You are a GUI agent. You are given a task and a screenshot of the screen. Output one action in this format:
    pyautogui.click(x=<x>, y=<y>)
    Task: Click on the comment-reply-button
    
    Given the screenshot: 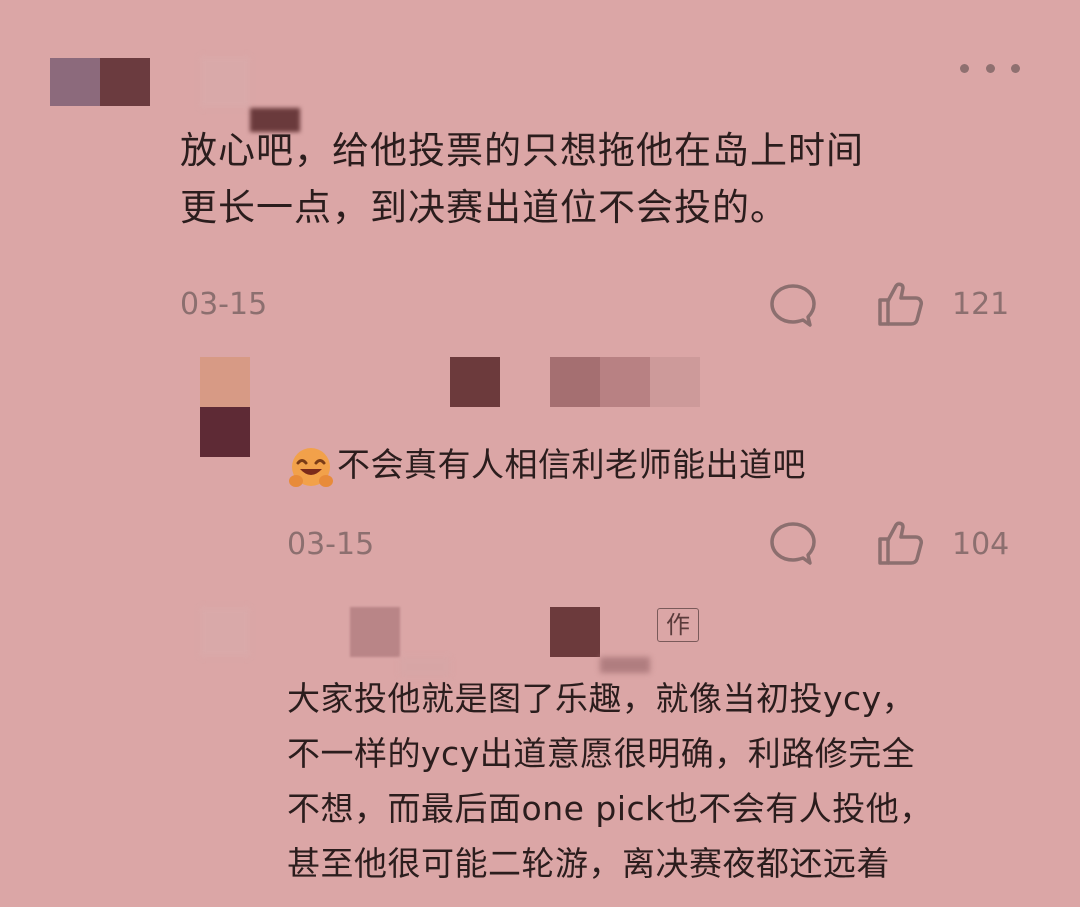 What is the action you would take?
    pyautogui.click(x=793, y=306)
    